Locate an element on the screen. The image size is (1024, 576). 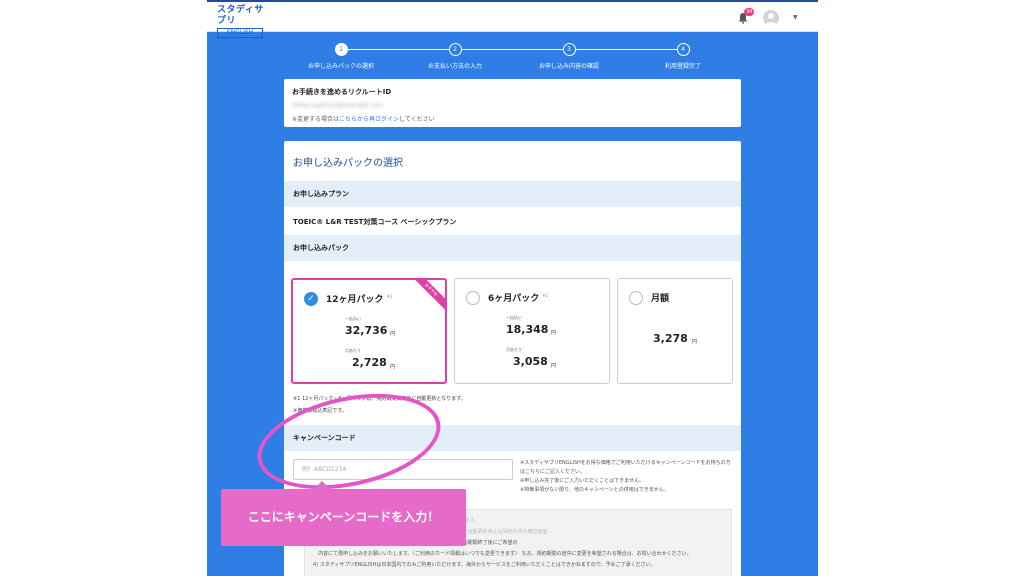
app-logo: スタディサプリ ENGLISH is located at coordinates (242, 21).